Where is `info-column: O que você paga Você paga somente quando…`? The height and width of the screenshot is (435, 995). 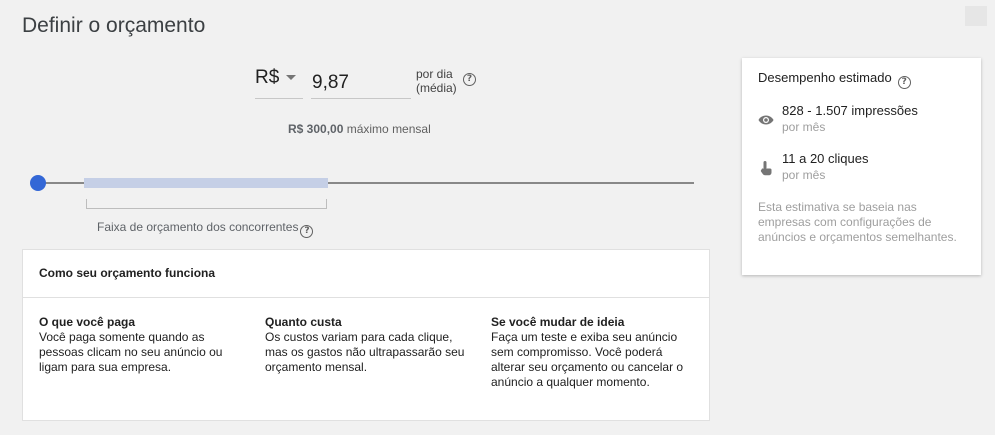
info-column: O que você paga Você paga somente quando… is located at coordinates (139, 345).